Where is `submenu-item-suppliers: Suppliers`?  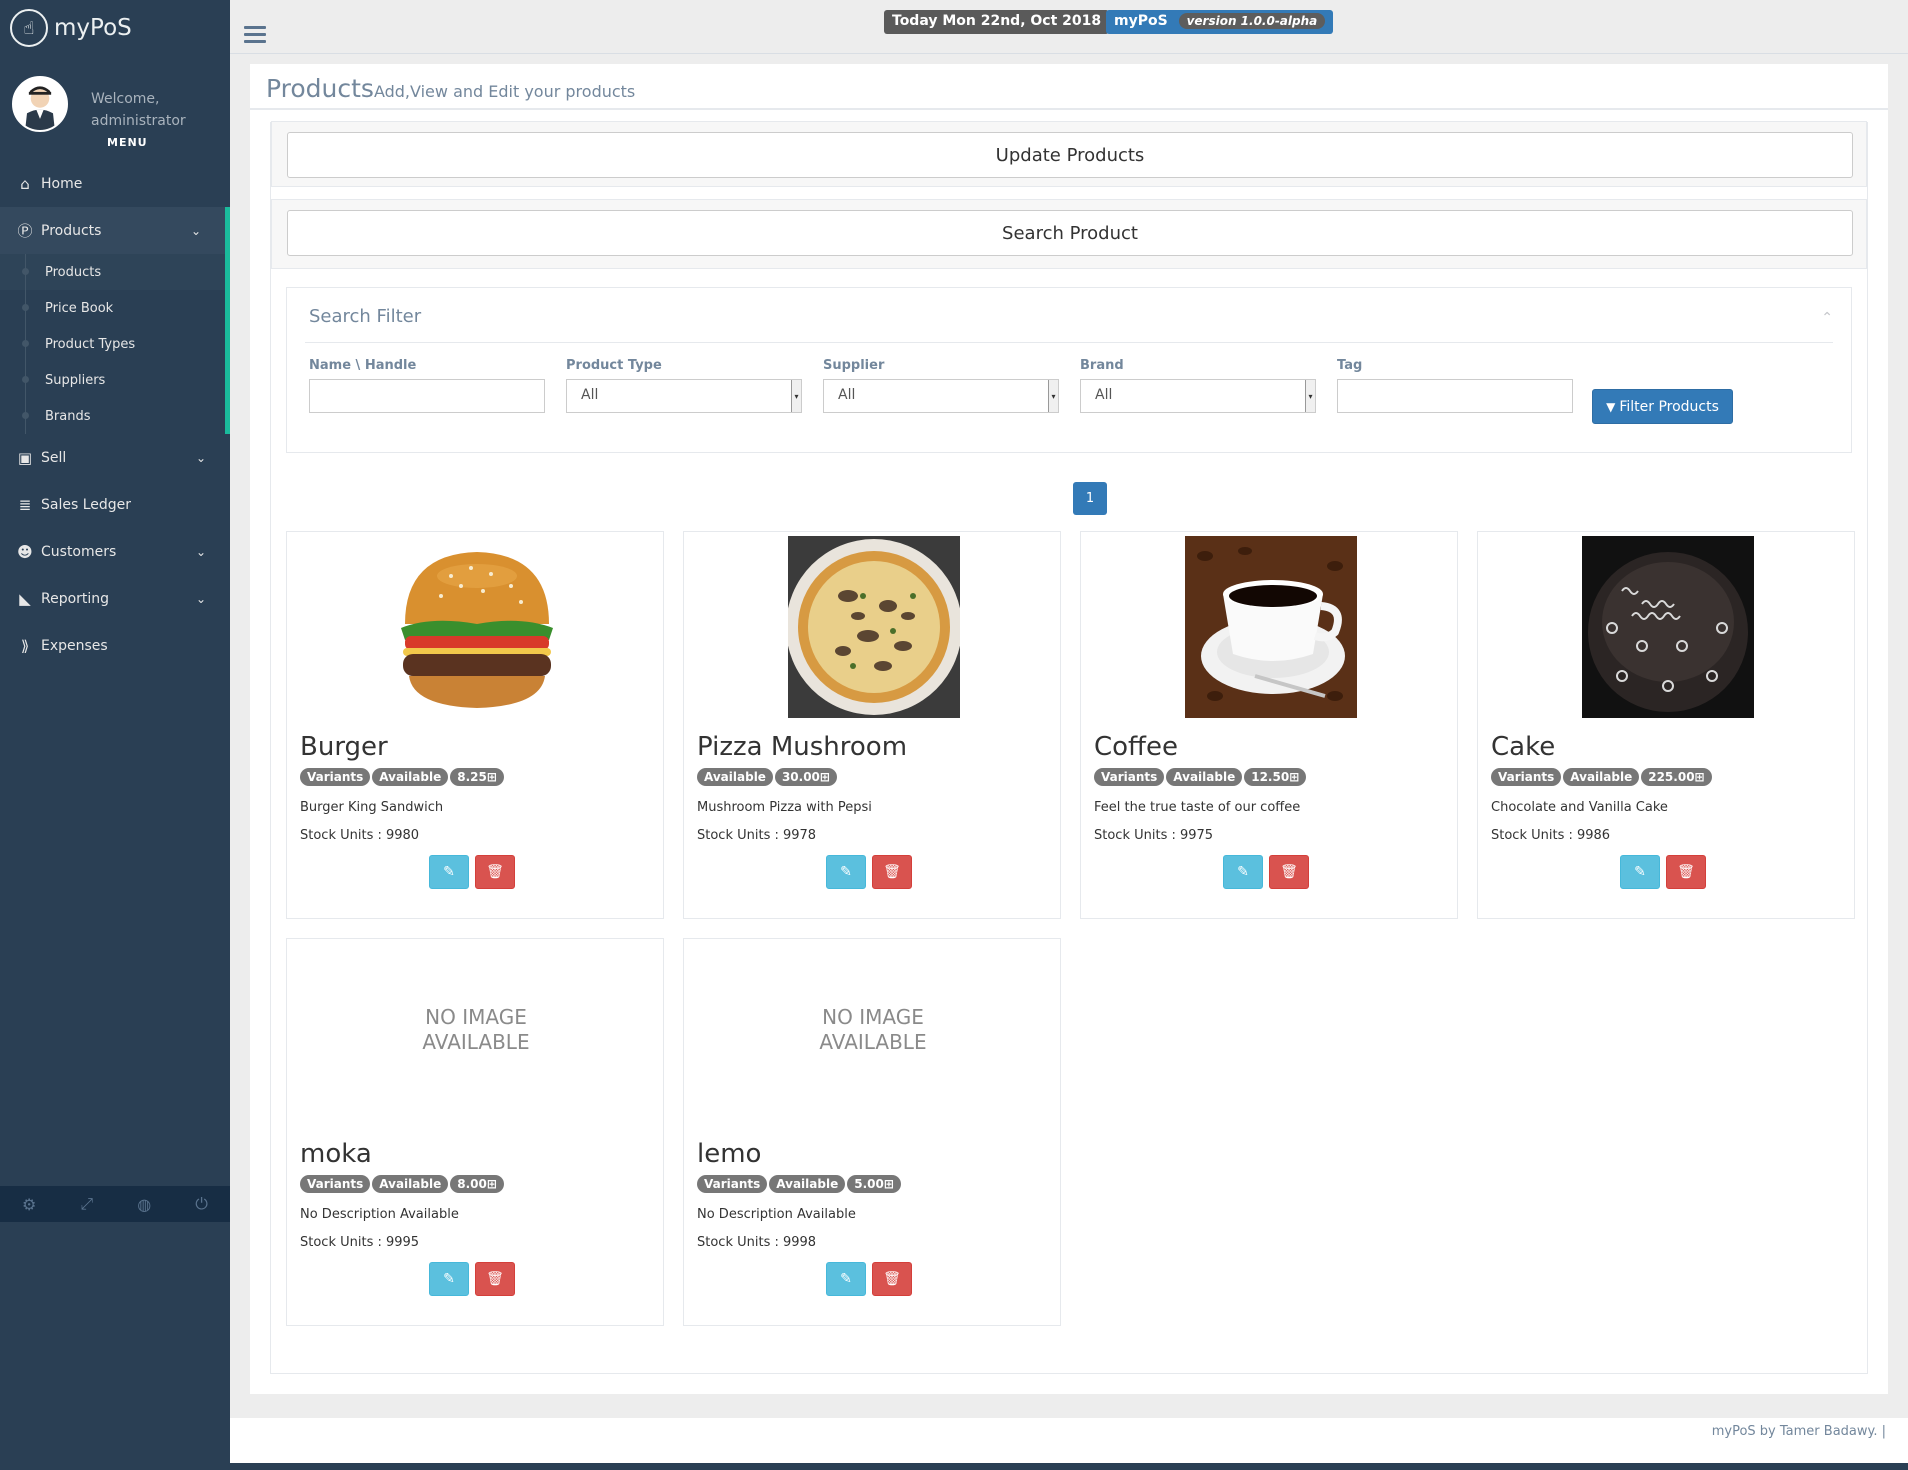 submenu-item-suppliers: Suppliers is located at coordinates (112, 380).